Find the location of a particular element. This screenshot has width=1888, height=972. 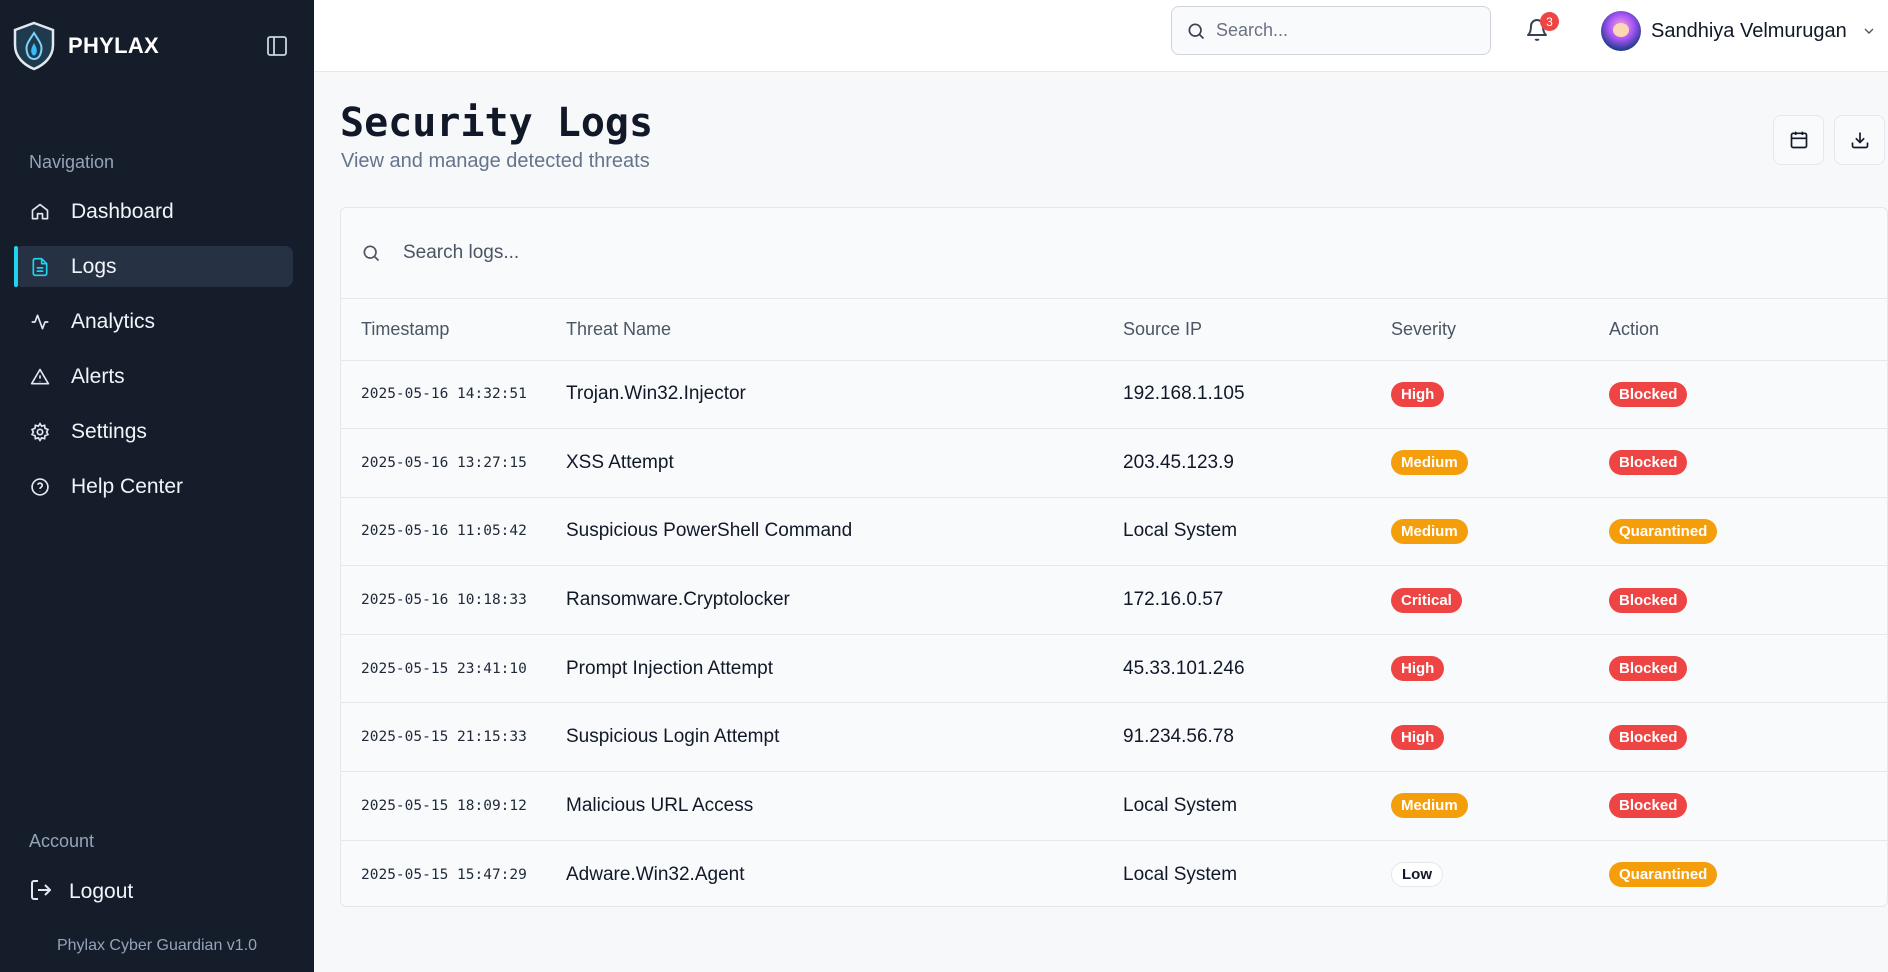

threat-name-cell: Trojan.Win32.Injector is located at coordinates (844, 395).